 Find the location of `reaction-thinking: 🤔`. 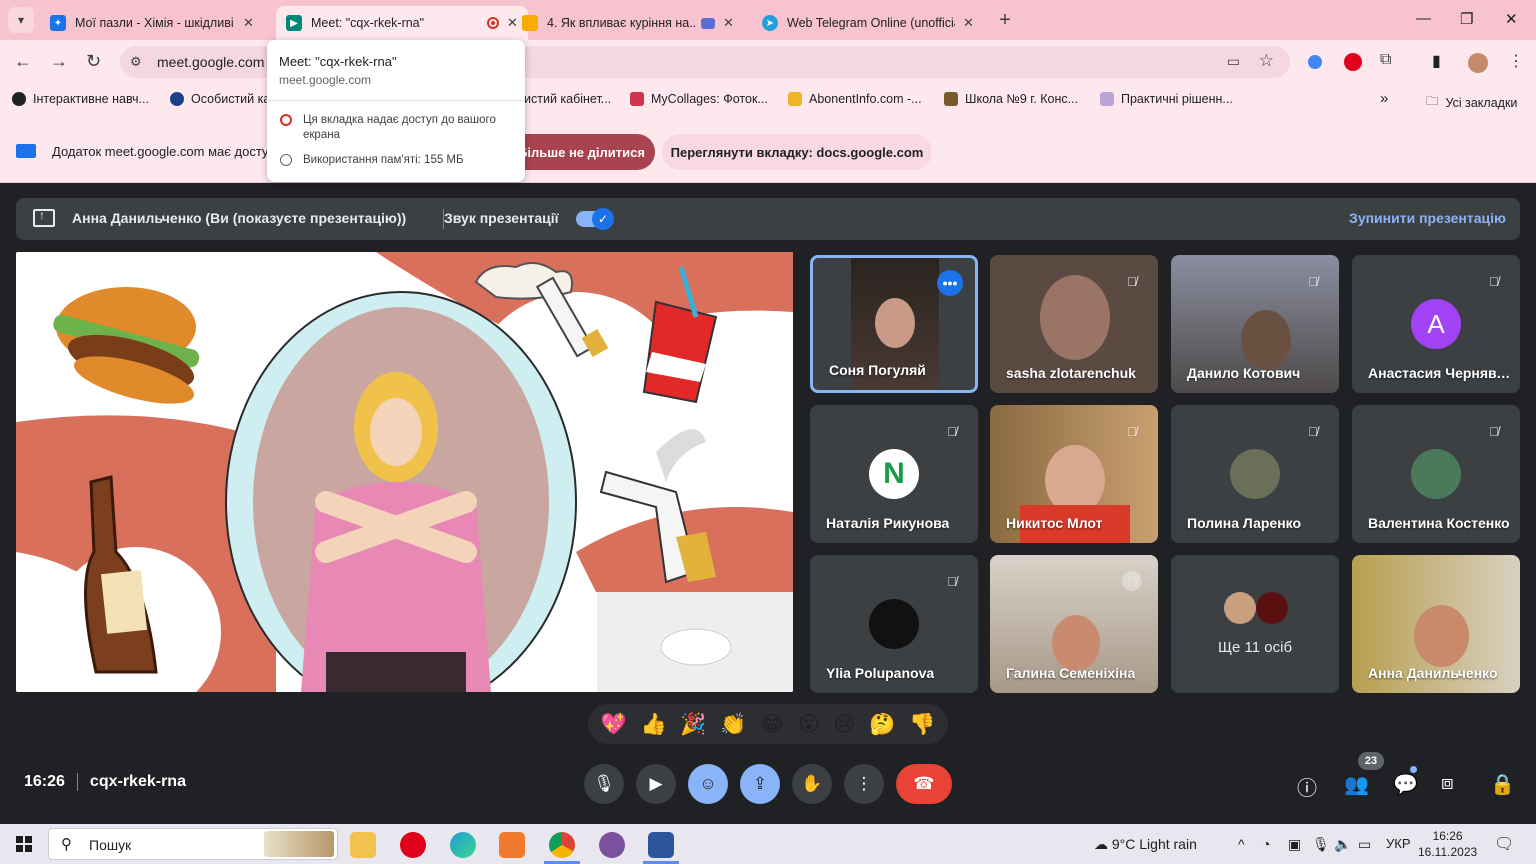

reaction-thinking: 🤔 is located at coordinates (882, 724).